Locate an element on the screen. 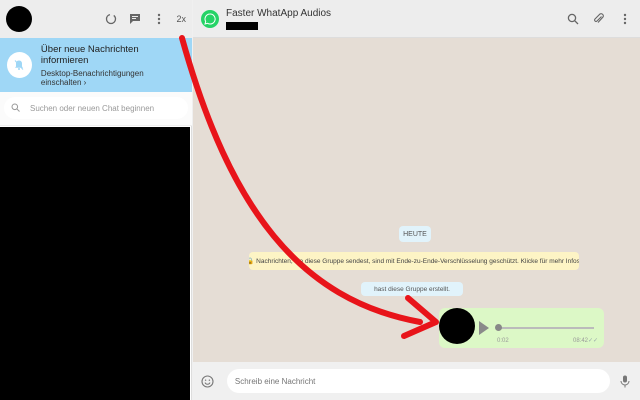  new-chat-icon is located at coordinates (135, 19).